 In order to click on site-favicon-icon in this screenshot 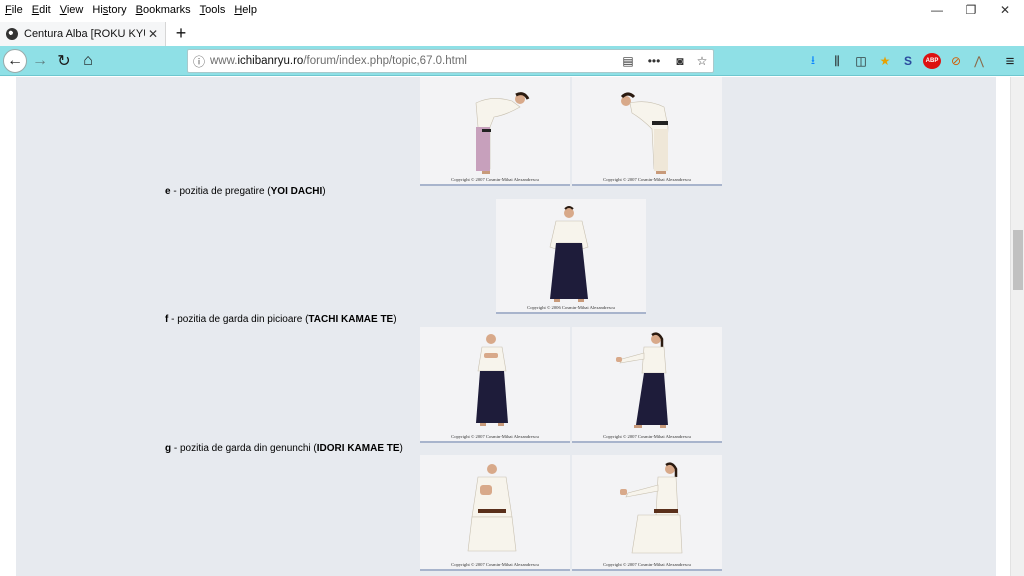, I will do `click(12, 34)`.